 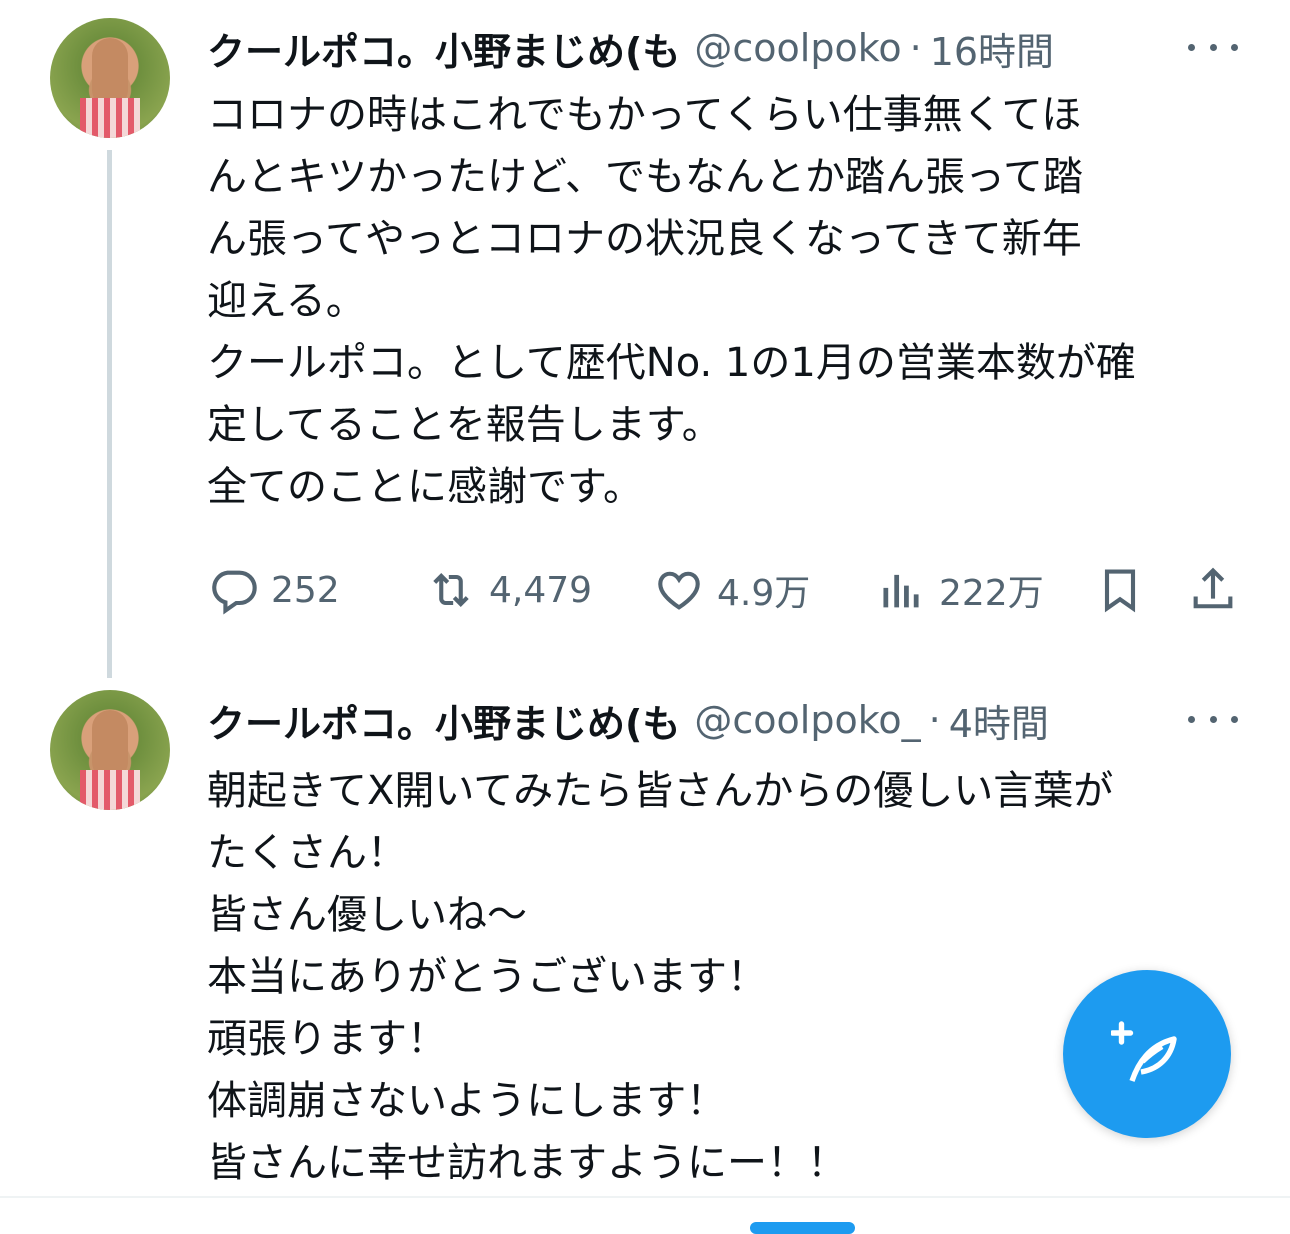 I want to click on bottom-divider, so click(x=645, y=1197).